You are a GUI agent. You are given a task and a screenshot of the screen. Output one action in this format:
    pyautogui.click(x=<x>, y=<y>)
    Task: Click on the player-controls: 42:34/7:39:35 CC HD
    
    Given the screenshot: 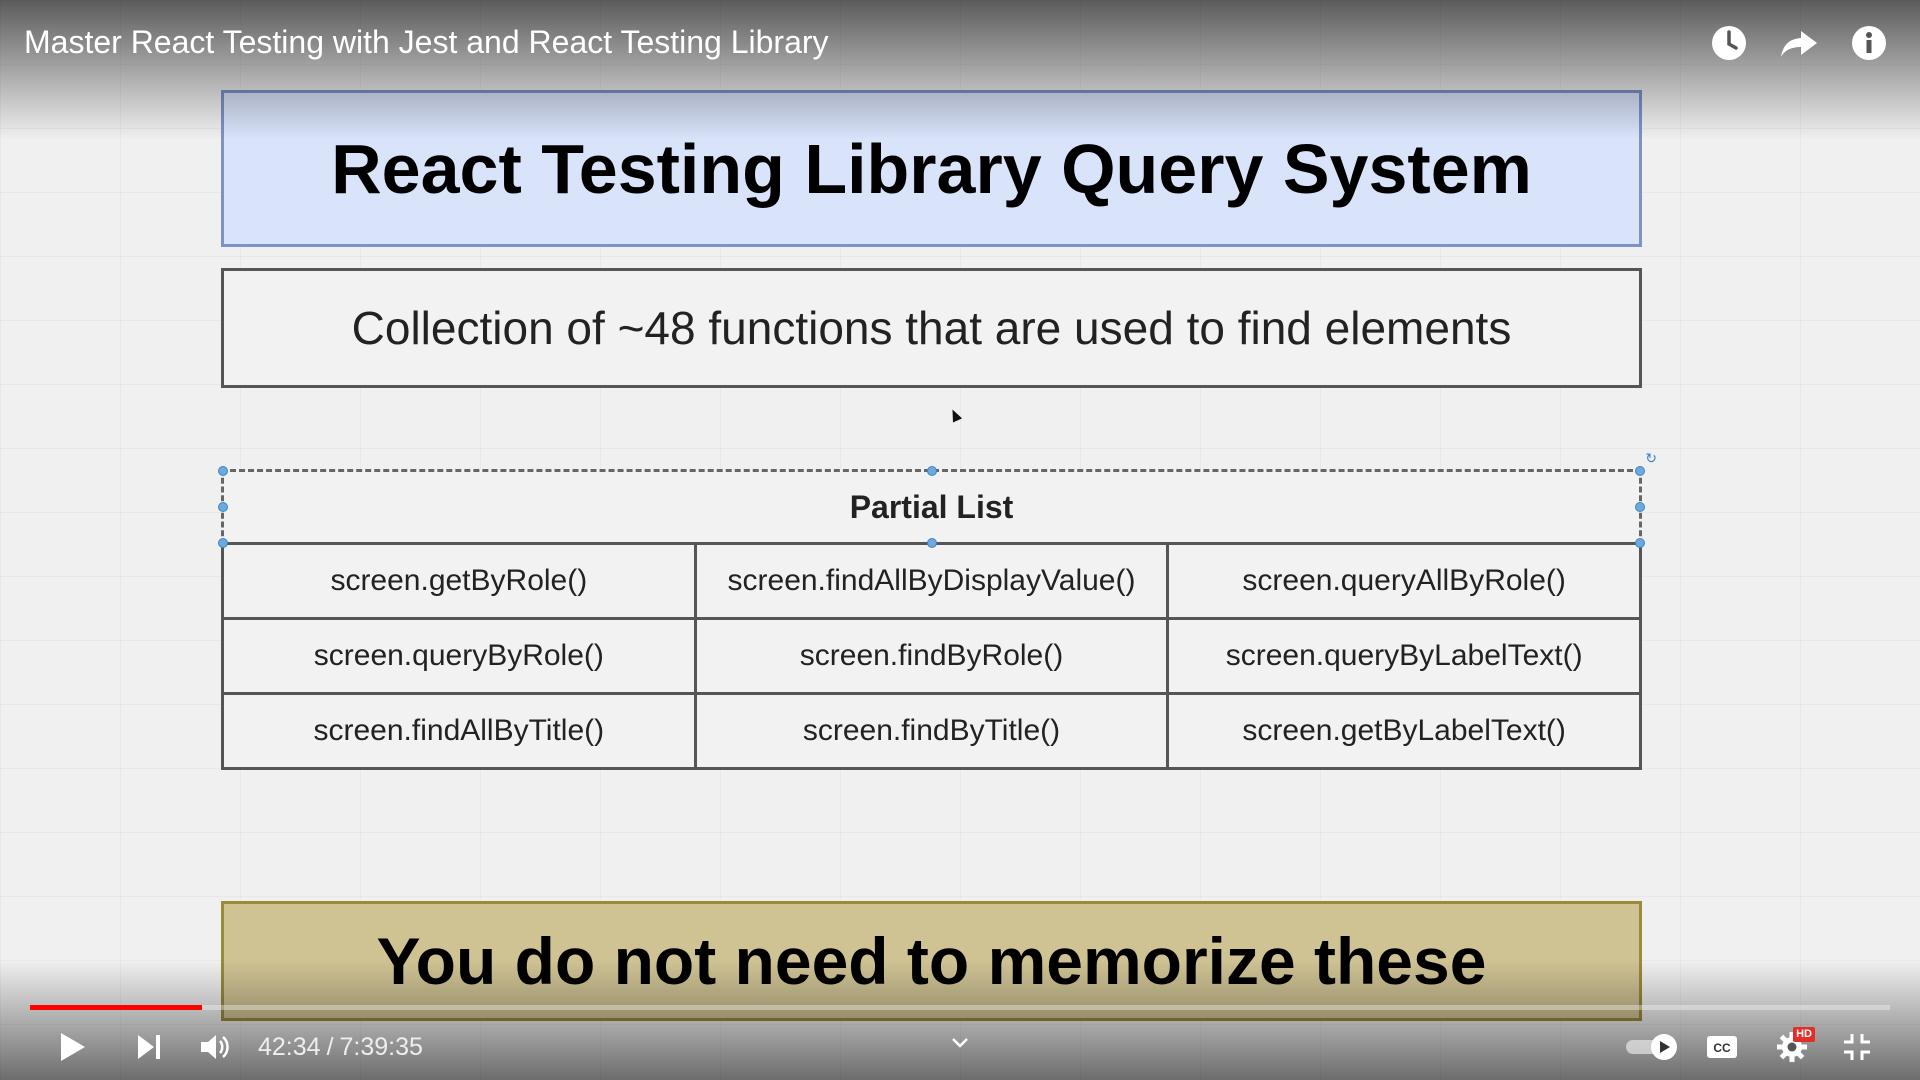 What is the action you would take?
    pyautogui.click(x=960, y=1047)
    